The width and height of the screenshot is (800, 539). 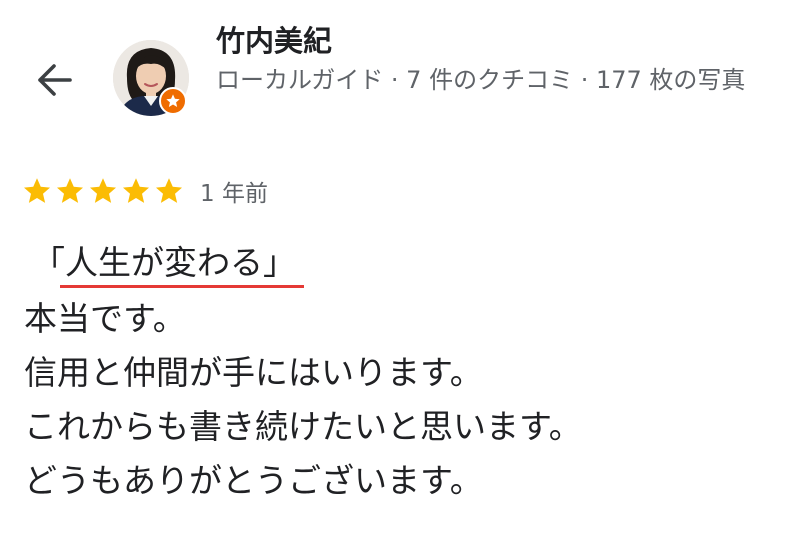 I want to click on star-rating, so click(x=103, y=191).